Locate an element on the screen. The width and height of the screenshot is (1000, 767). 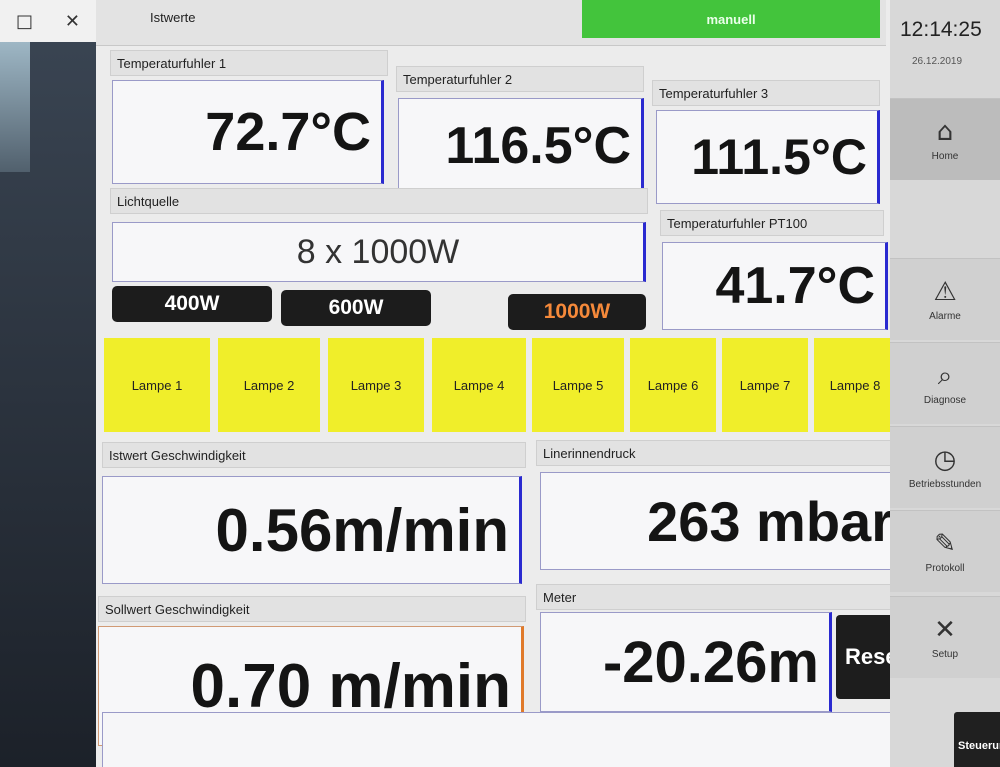
speed-actual-label: Istwert Geschwindigkeit is located at coordinates (314, 455).